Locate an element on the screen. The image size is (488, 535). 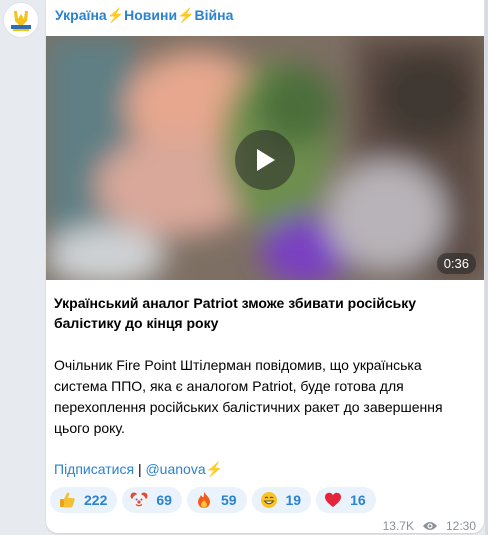
reaction-thumbs-up: 222 is located at coordinates (84, 500).